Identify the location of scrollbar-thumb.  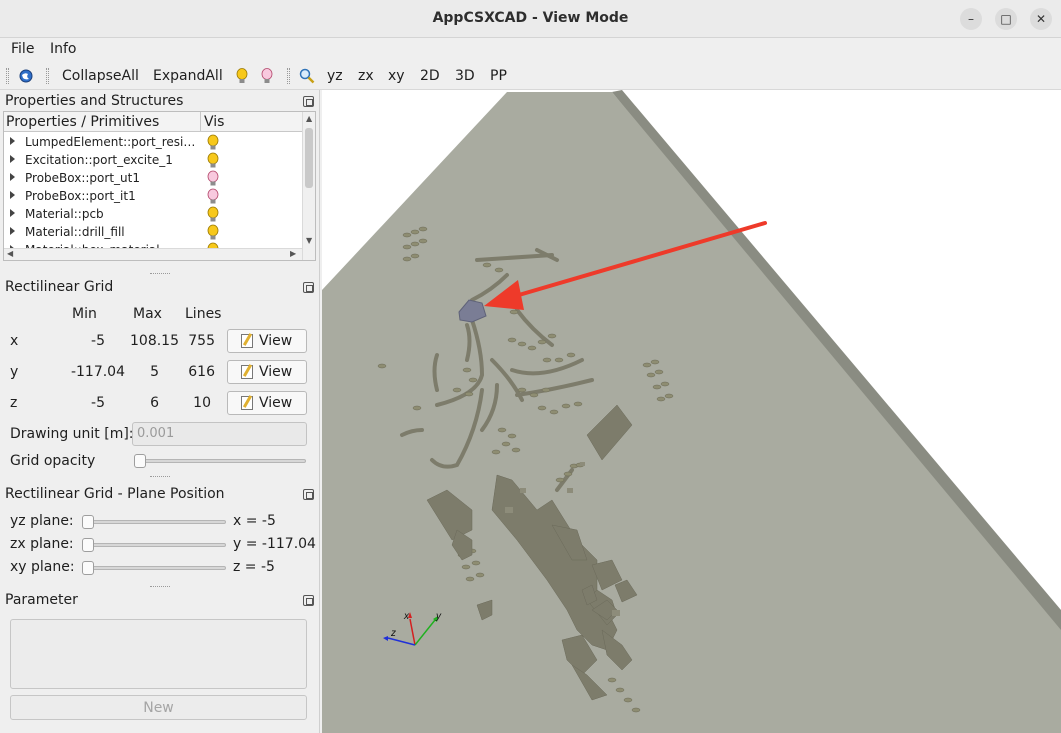
(309, 158).